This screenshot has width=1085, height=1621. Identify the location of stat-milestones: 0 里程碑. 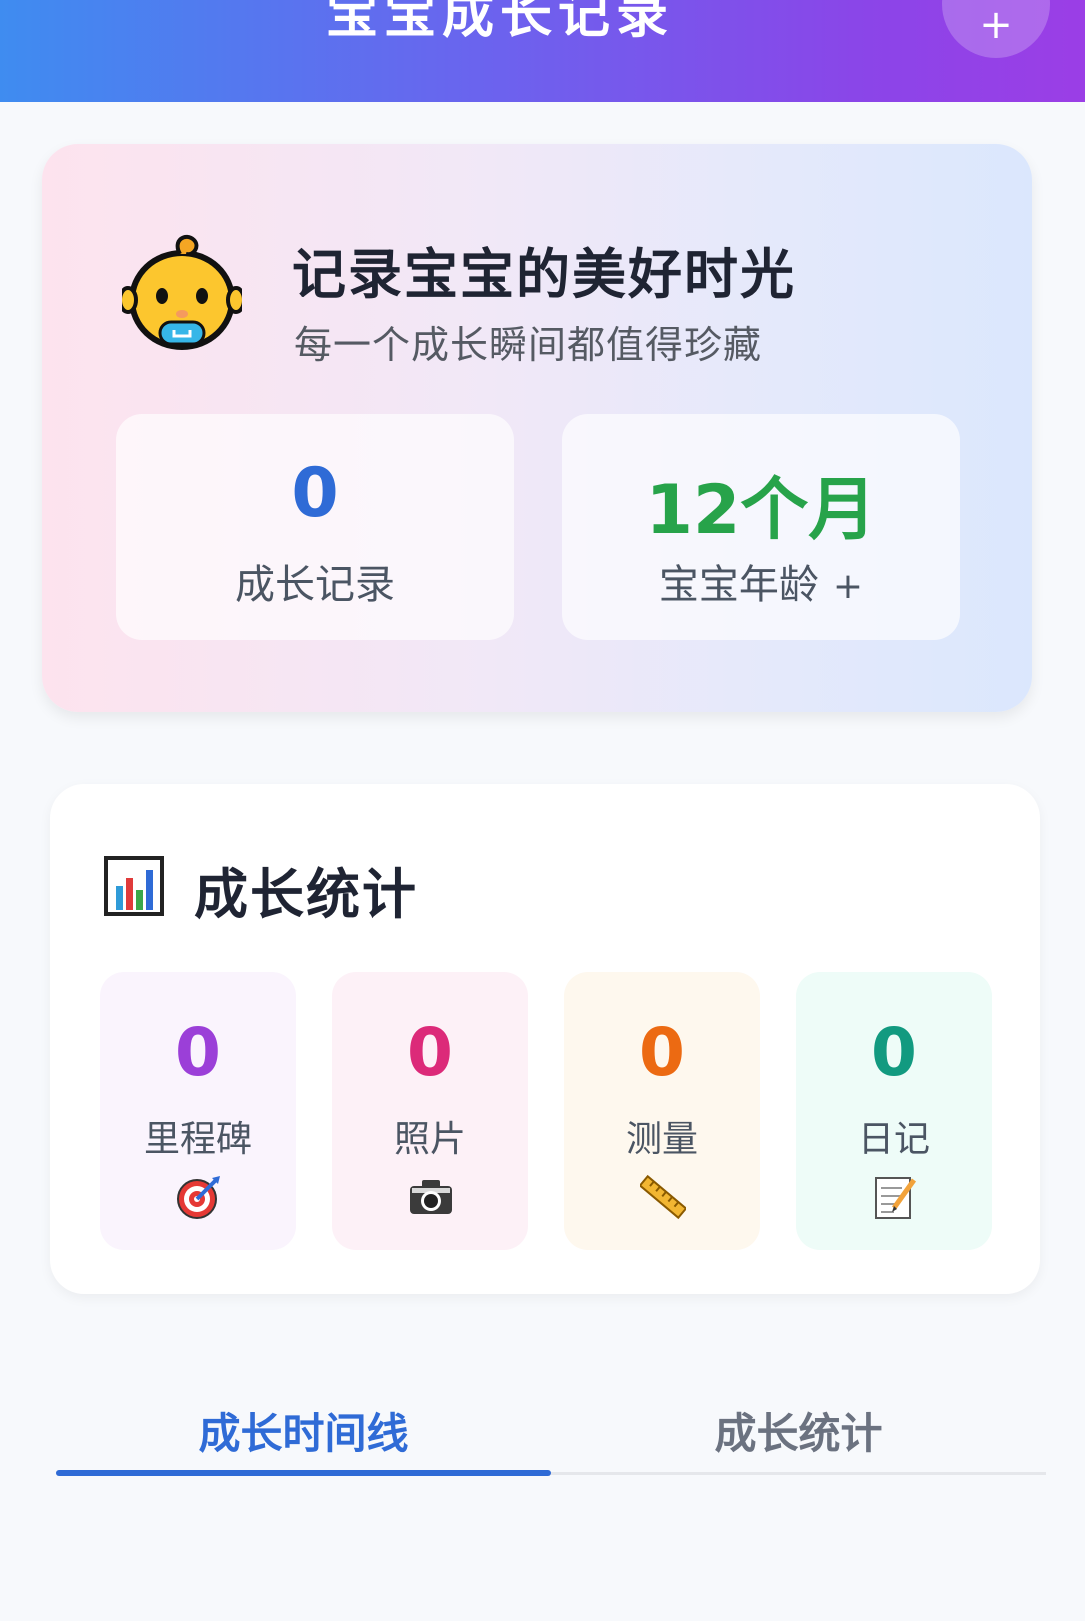
(198, 1111).